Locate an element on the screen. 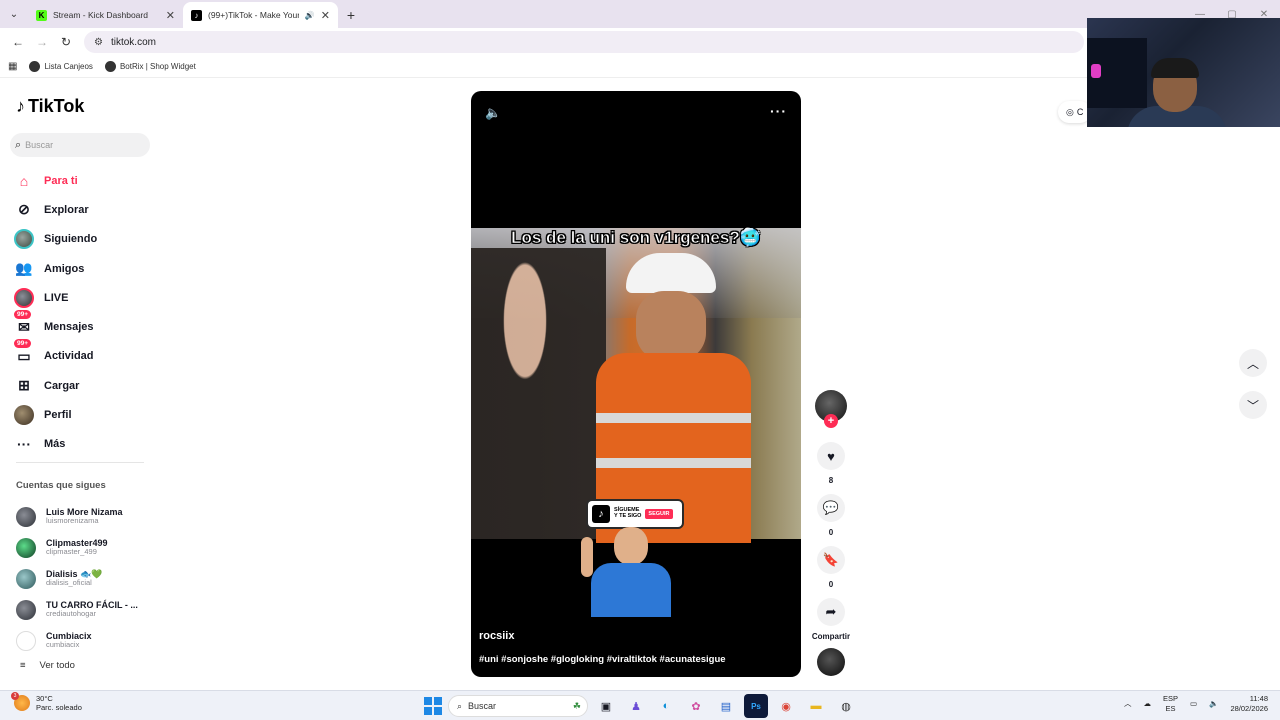  save-button: 🔖 is located at coordinates (831, 560).